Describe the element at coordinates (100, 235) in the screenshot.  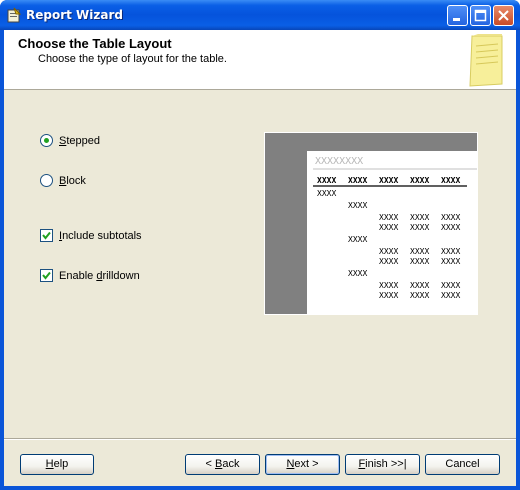
I see `include-subtotals-label: Include subtotals` at that location.